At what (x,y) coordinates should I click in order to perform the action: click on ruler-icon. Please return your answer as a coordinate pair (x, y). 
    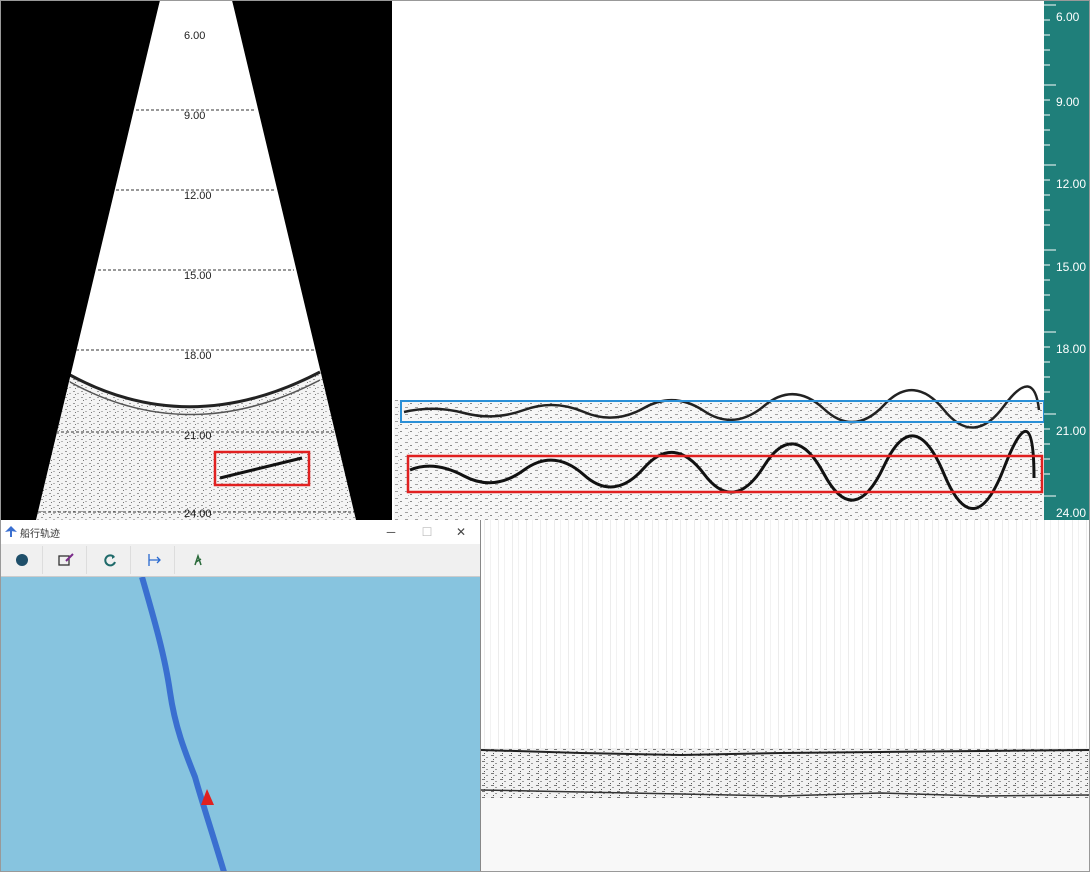
    Looking at the image, I should click on (154, 560).